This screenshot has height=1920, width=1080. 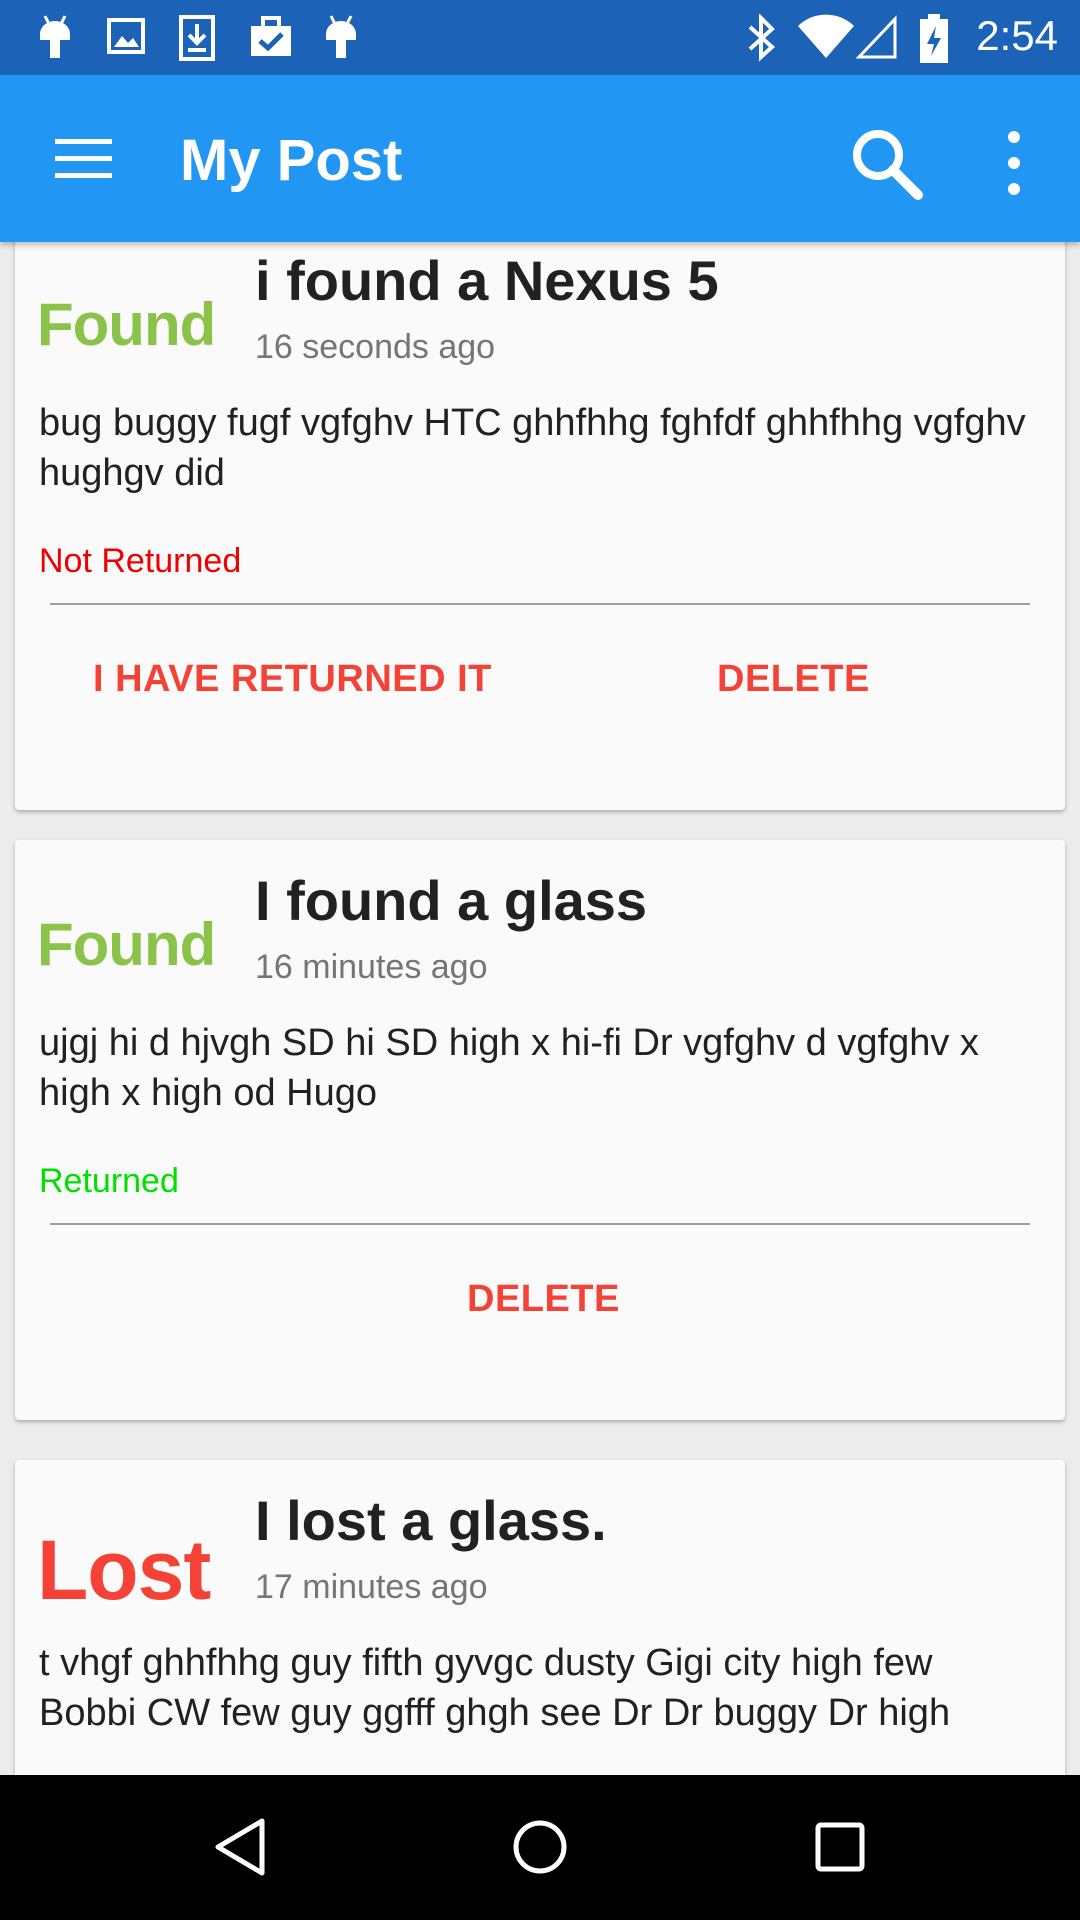 What do you see at coordinates (840, 1847) in the screenshot?
I see `recents-icon` at bounding box center [840, 1847].